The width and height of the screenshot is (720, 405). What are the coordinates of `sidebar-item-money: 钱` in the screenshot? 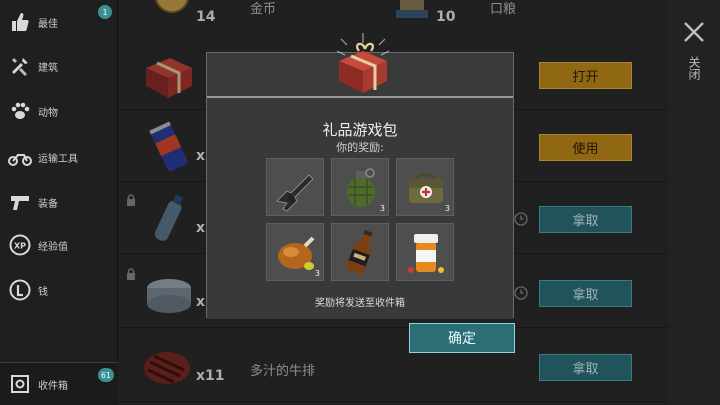 It's located at (59, 290).